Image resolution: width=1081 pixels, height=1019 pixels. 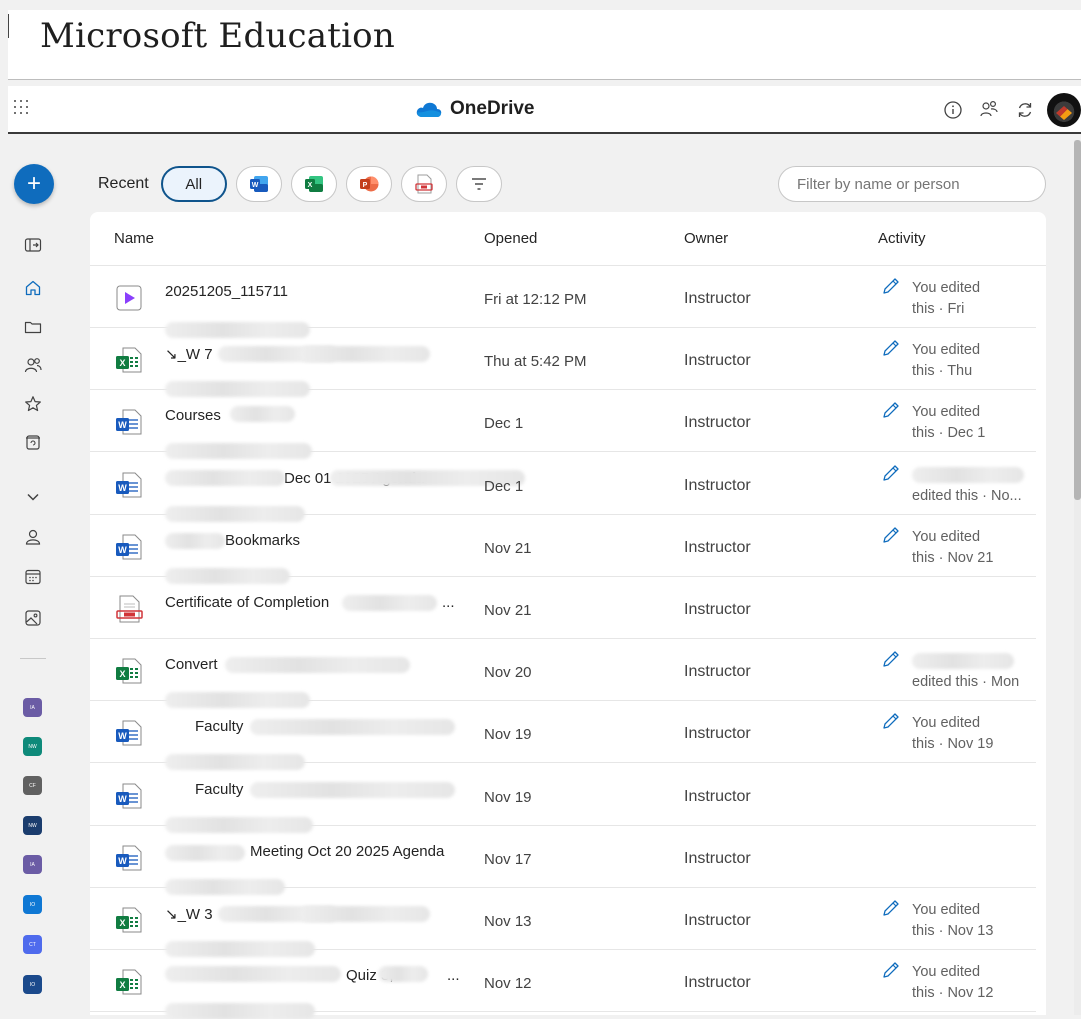 I want to click on chevron-down-icon, so click(x=33, y=497).